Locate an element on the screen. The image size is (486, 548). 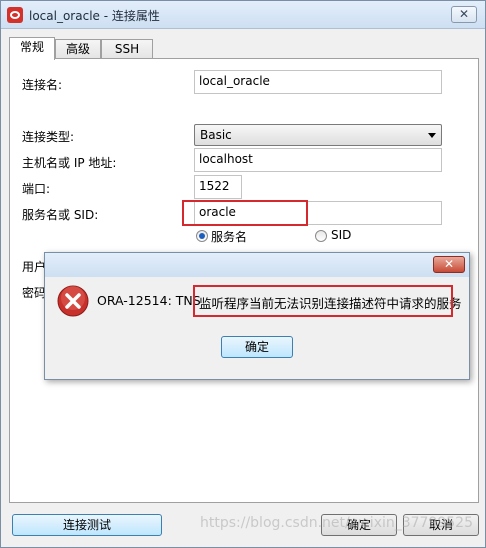
radio-service-name-label: 服务名 is located at coordinates (229, 237).